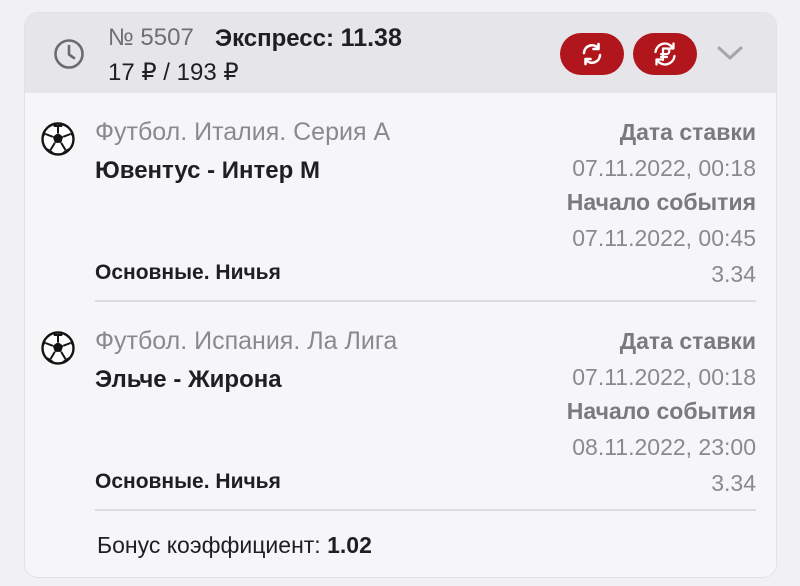 The image size is (800, 586). Describe the element at coordinates (730, 53) in the screenshot. I see `chevron-down-icon` at that location.